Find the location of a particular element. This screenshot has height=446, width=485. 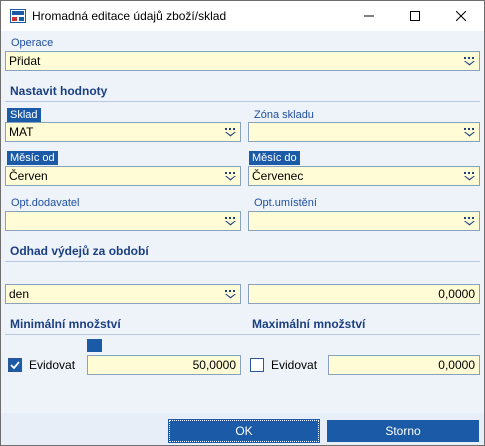

min-evidovat-checkbox is located at coordinates (15, 365).